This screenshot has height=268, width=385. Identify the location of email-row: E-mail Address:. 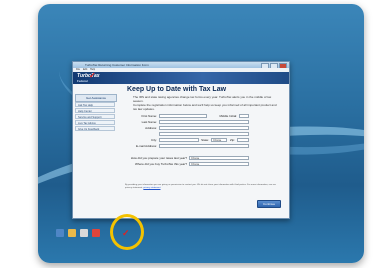
(202, 146).